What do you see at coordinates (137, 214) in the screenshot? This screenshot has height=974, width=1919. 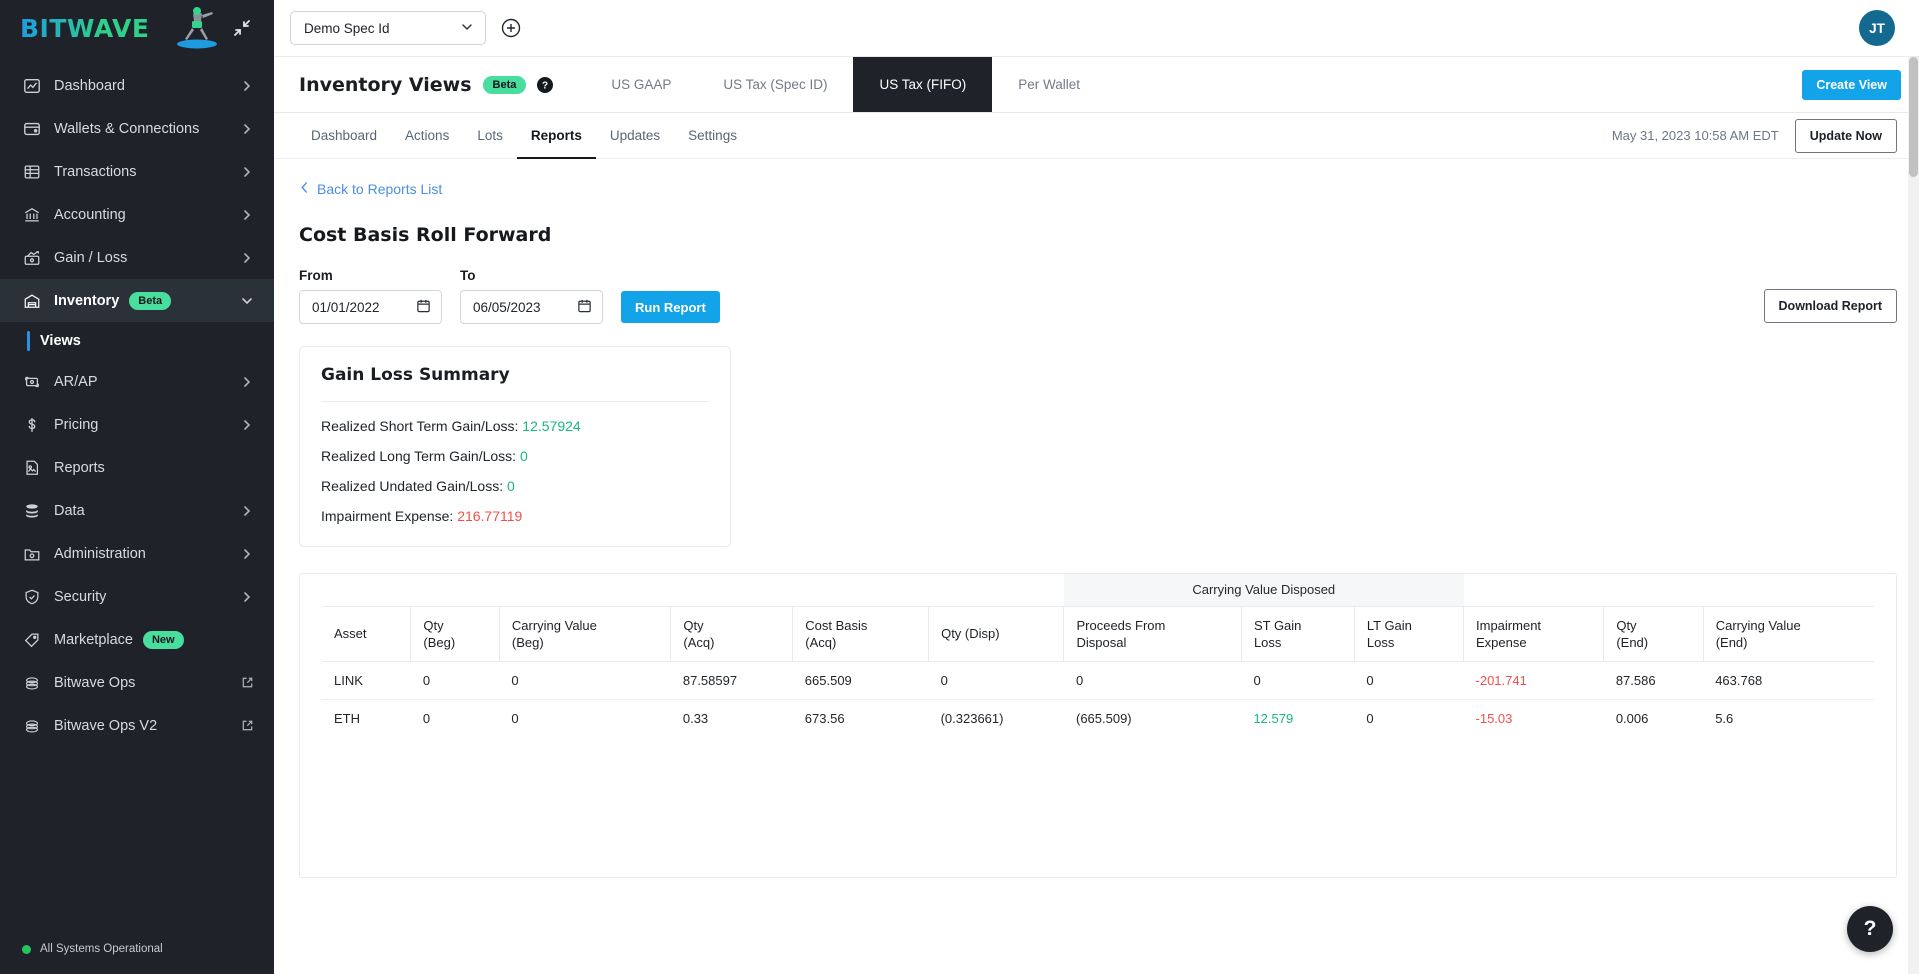 I see `sidebar-item-accounting: Accounting` at bounding box center [137, 214].